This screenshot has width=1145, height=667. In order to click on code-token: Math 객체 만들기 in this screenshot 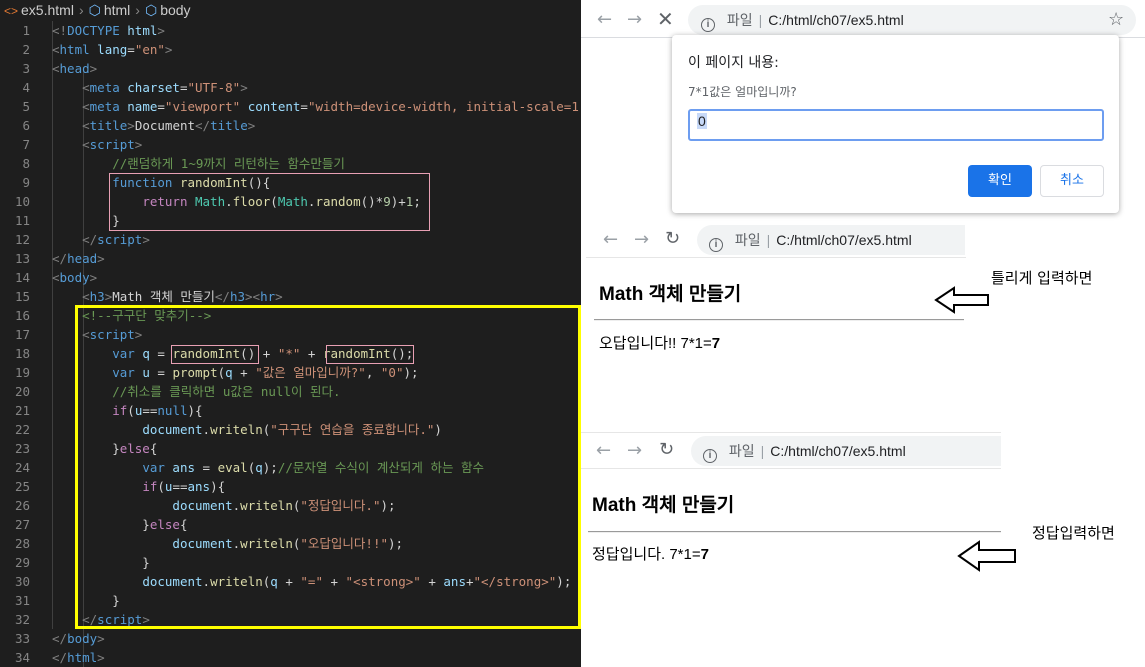, I will do `click(163, 296)`.